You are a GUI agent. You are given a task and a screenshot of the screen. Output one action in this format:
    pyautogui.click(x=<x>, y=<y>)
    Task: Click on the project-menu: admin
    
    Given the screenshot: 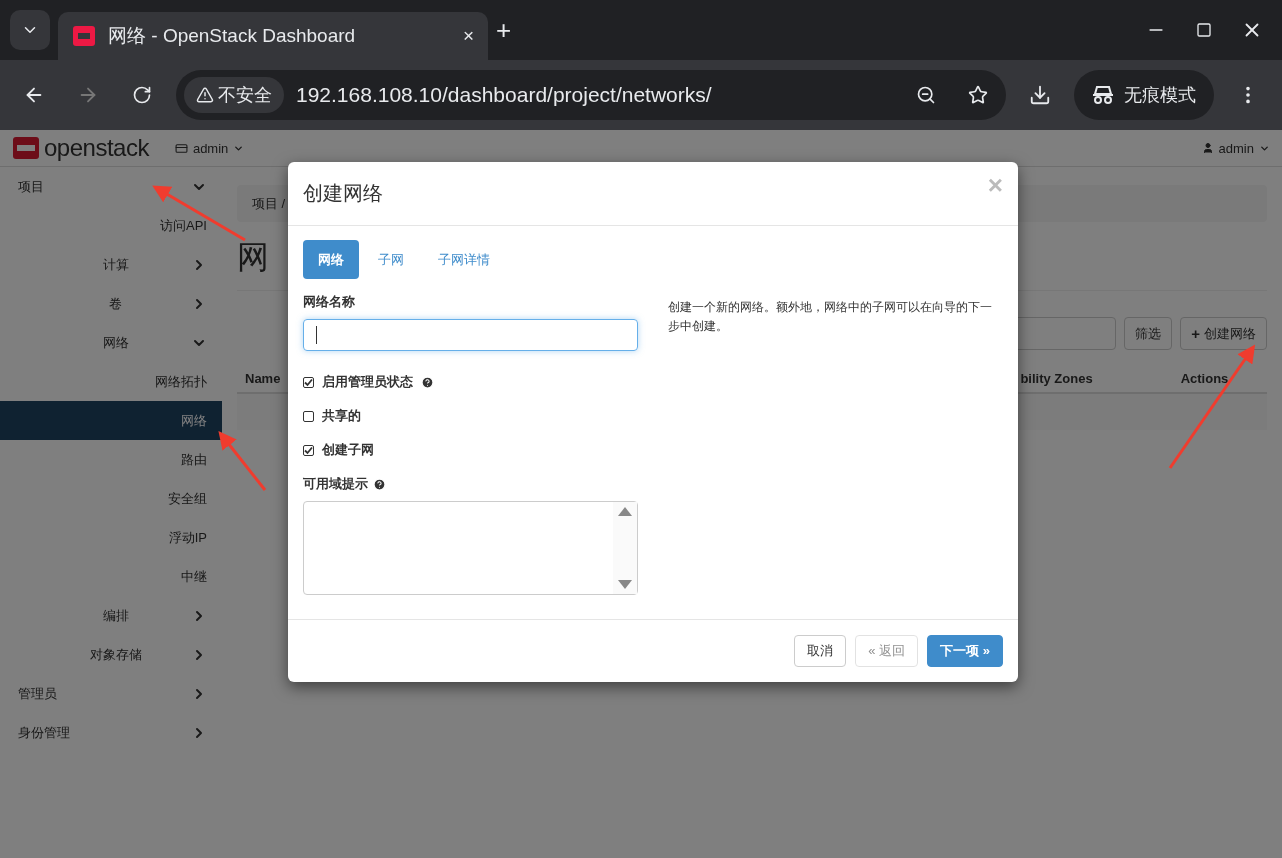 What is the action you would take?
    pyautogui.click(x=209, y=148)
    